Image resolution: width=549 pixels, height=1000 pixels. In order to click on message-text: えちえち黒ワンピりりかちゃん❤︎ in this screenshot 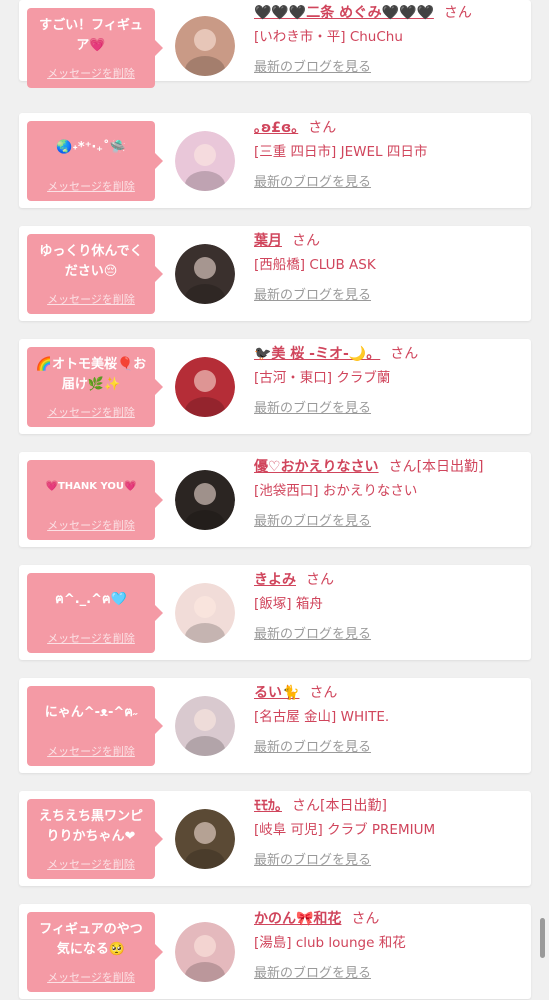, I will do `click(90, 826)`.